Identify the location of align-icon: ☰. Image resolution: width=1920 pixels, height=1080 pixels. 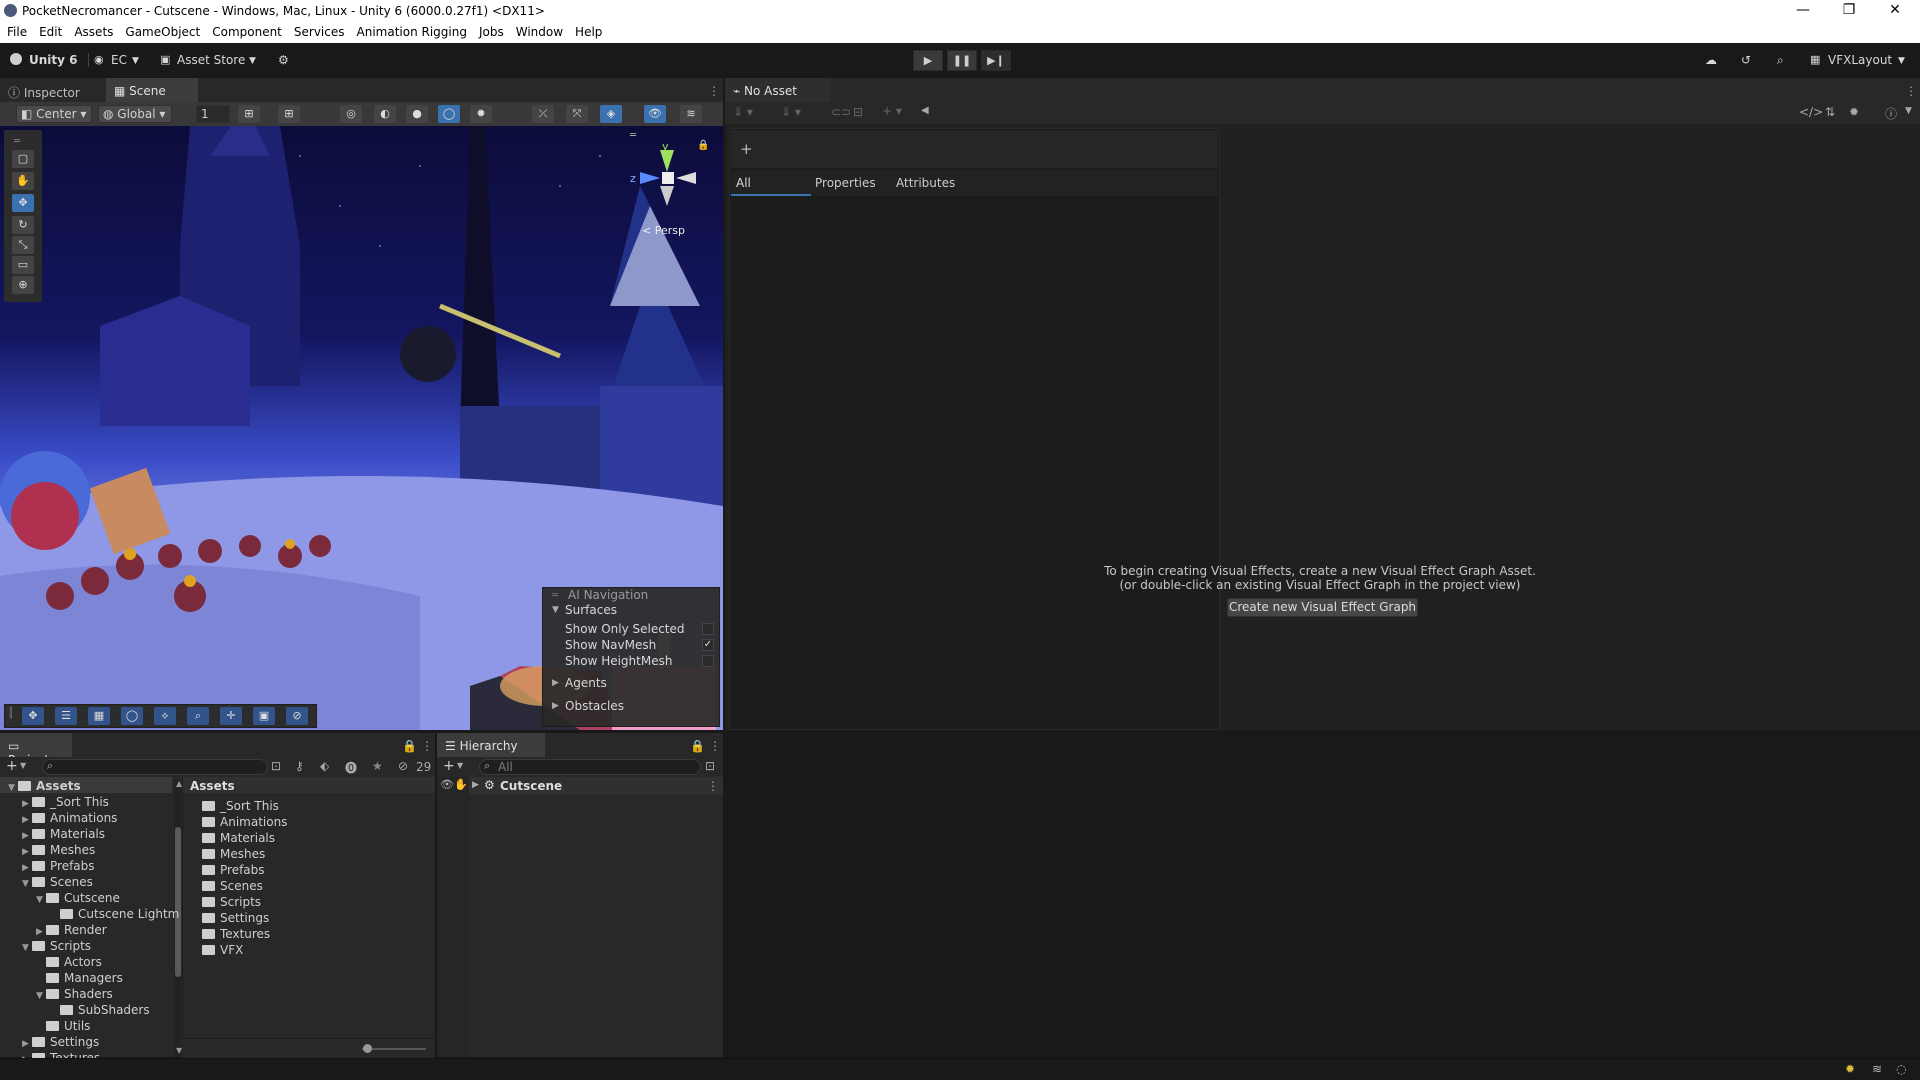
(66, 716).